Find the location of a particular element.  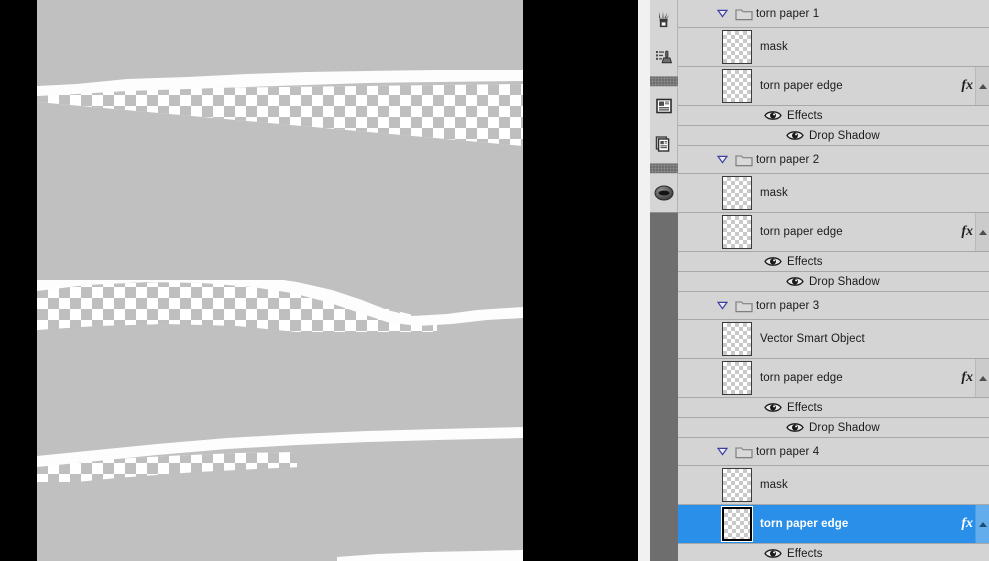

layer-comps-panel-button is located at coordinates (664, 144).